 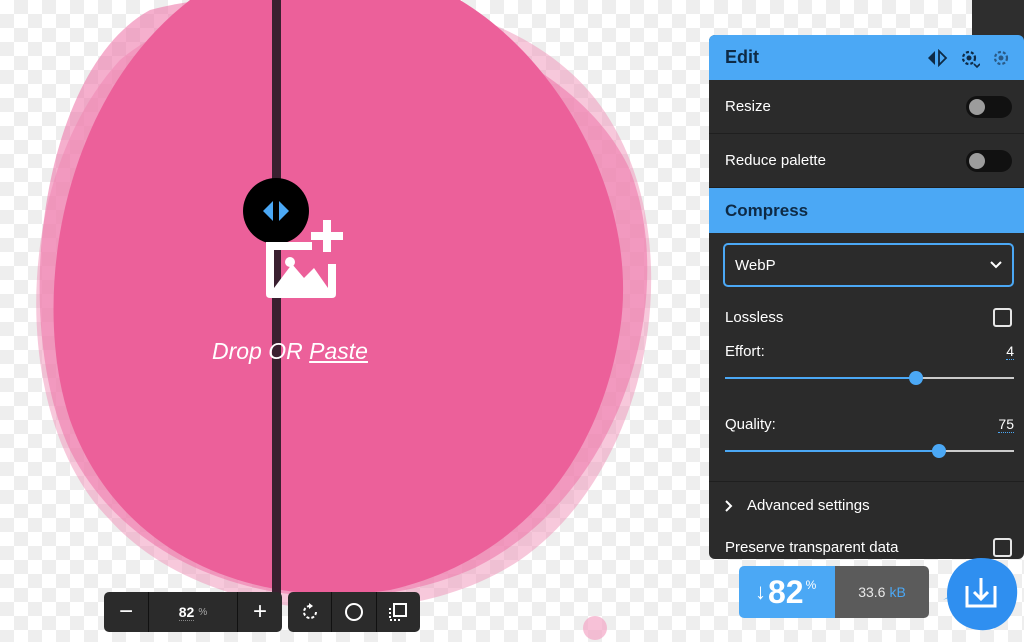 What do you see at coordinates (729, 505) in the screenshot?
I see `chevron-right-icon` at bounding box center [729, 505].